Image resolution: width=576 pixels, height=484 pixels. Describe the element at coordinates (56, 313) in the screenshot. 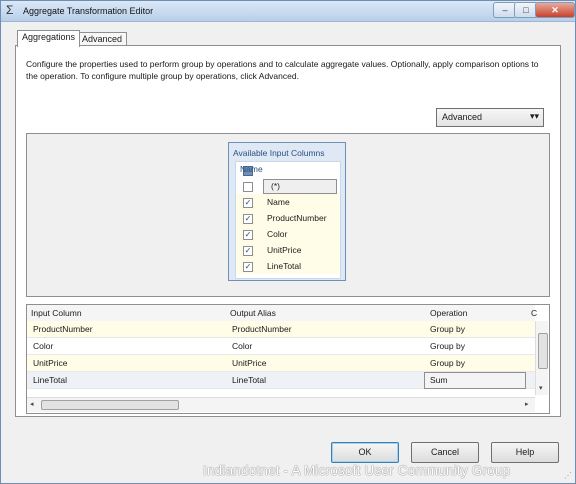

I see `input-column-header: Input Column` at that location.